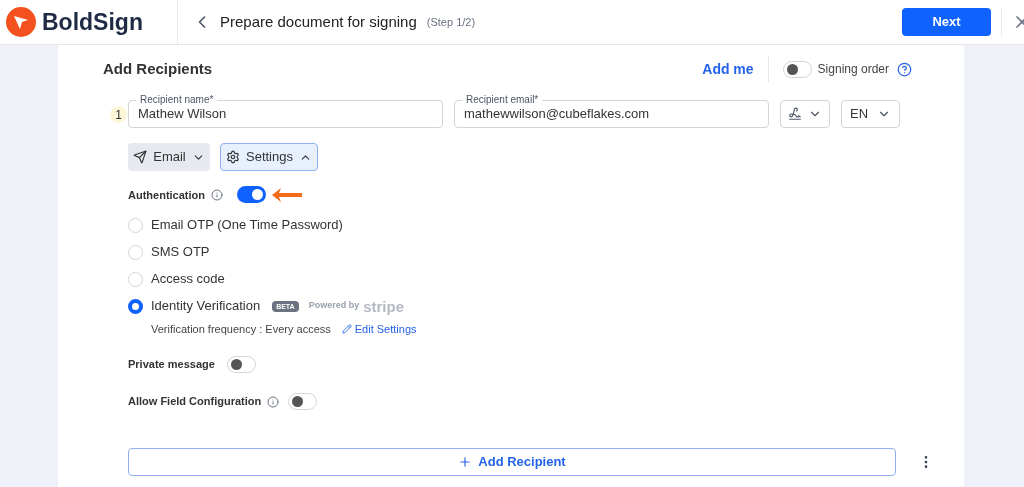 The width and height of the screenshot is (1024, 487). I want to click on field-label: Recipient email*, so click(502, 100).